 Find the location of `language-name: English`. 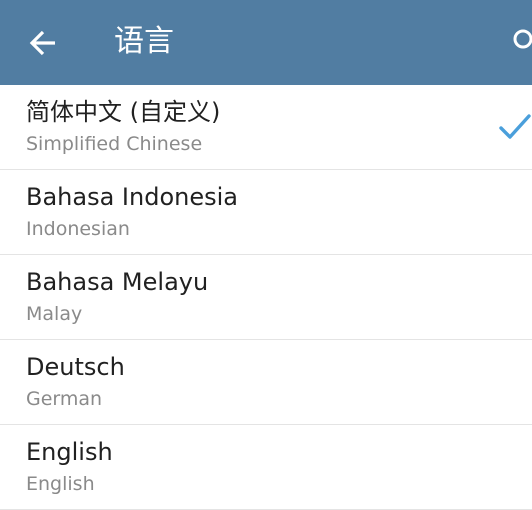

language-name: English is located at coordinates (69, 452).